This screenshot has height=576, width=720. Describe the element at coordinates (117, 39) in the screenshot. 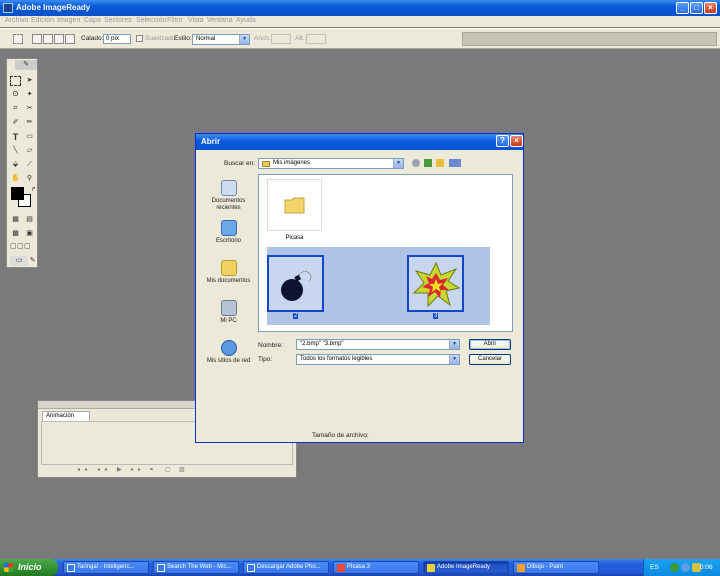

I see `feather-input: 0 píx` at that location.